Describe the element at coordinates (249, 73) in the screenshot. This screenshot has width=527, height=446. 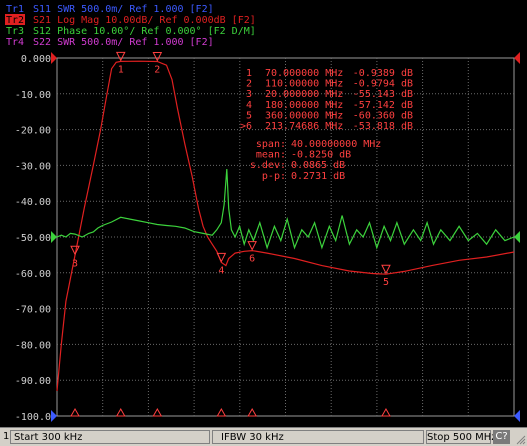
I see `readout-id: 1` at that location.